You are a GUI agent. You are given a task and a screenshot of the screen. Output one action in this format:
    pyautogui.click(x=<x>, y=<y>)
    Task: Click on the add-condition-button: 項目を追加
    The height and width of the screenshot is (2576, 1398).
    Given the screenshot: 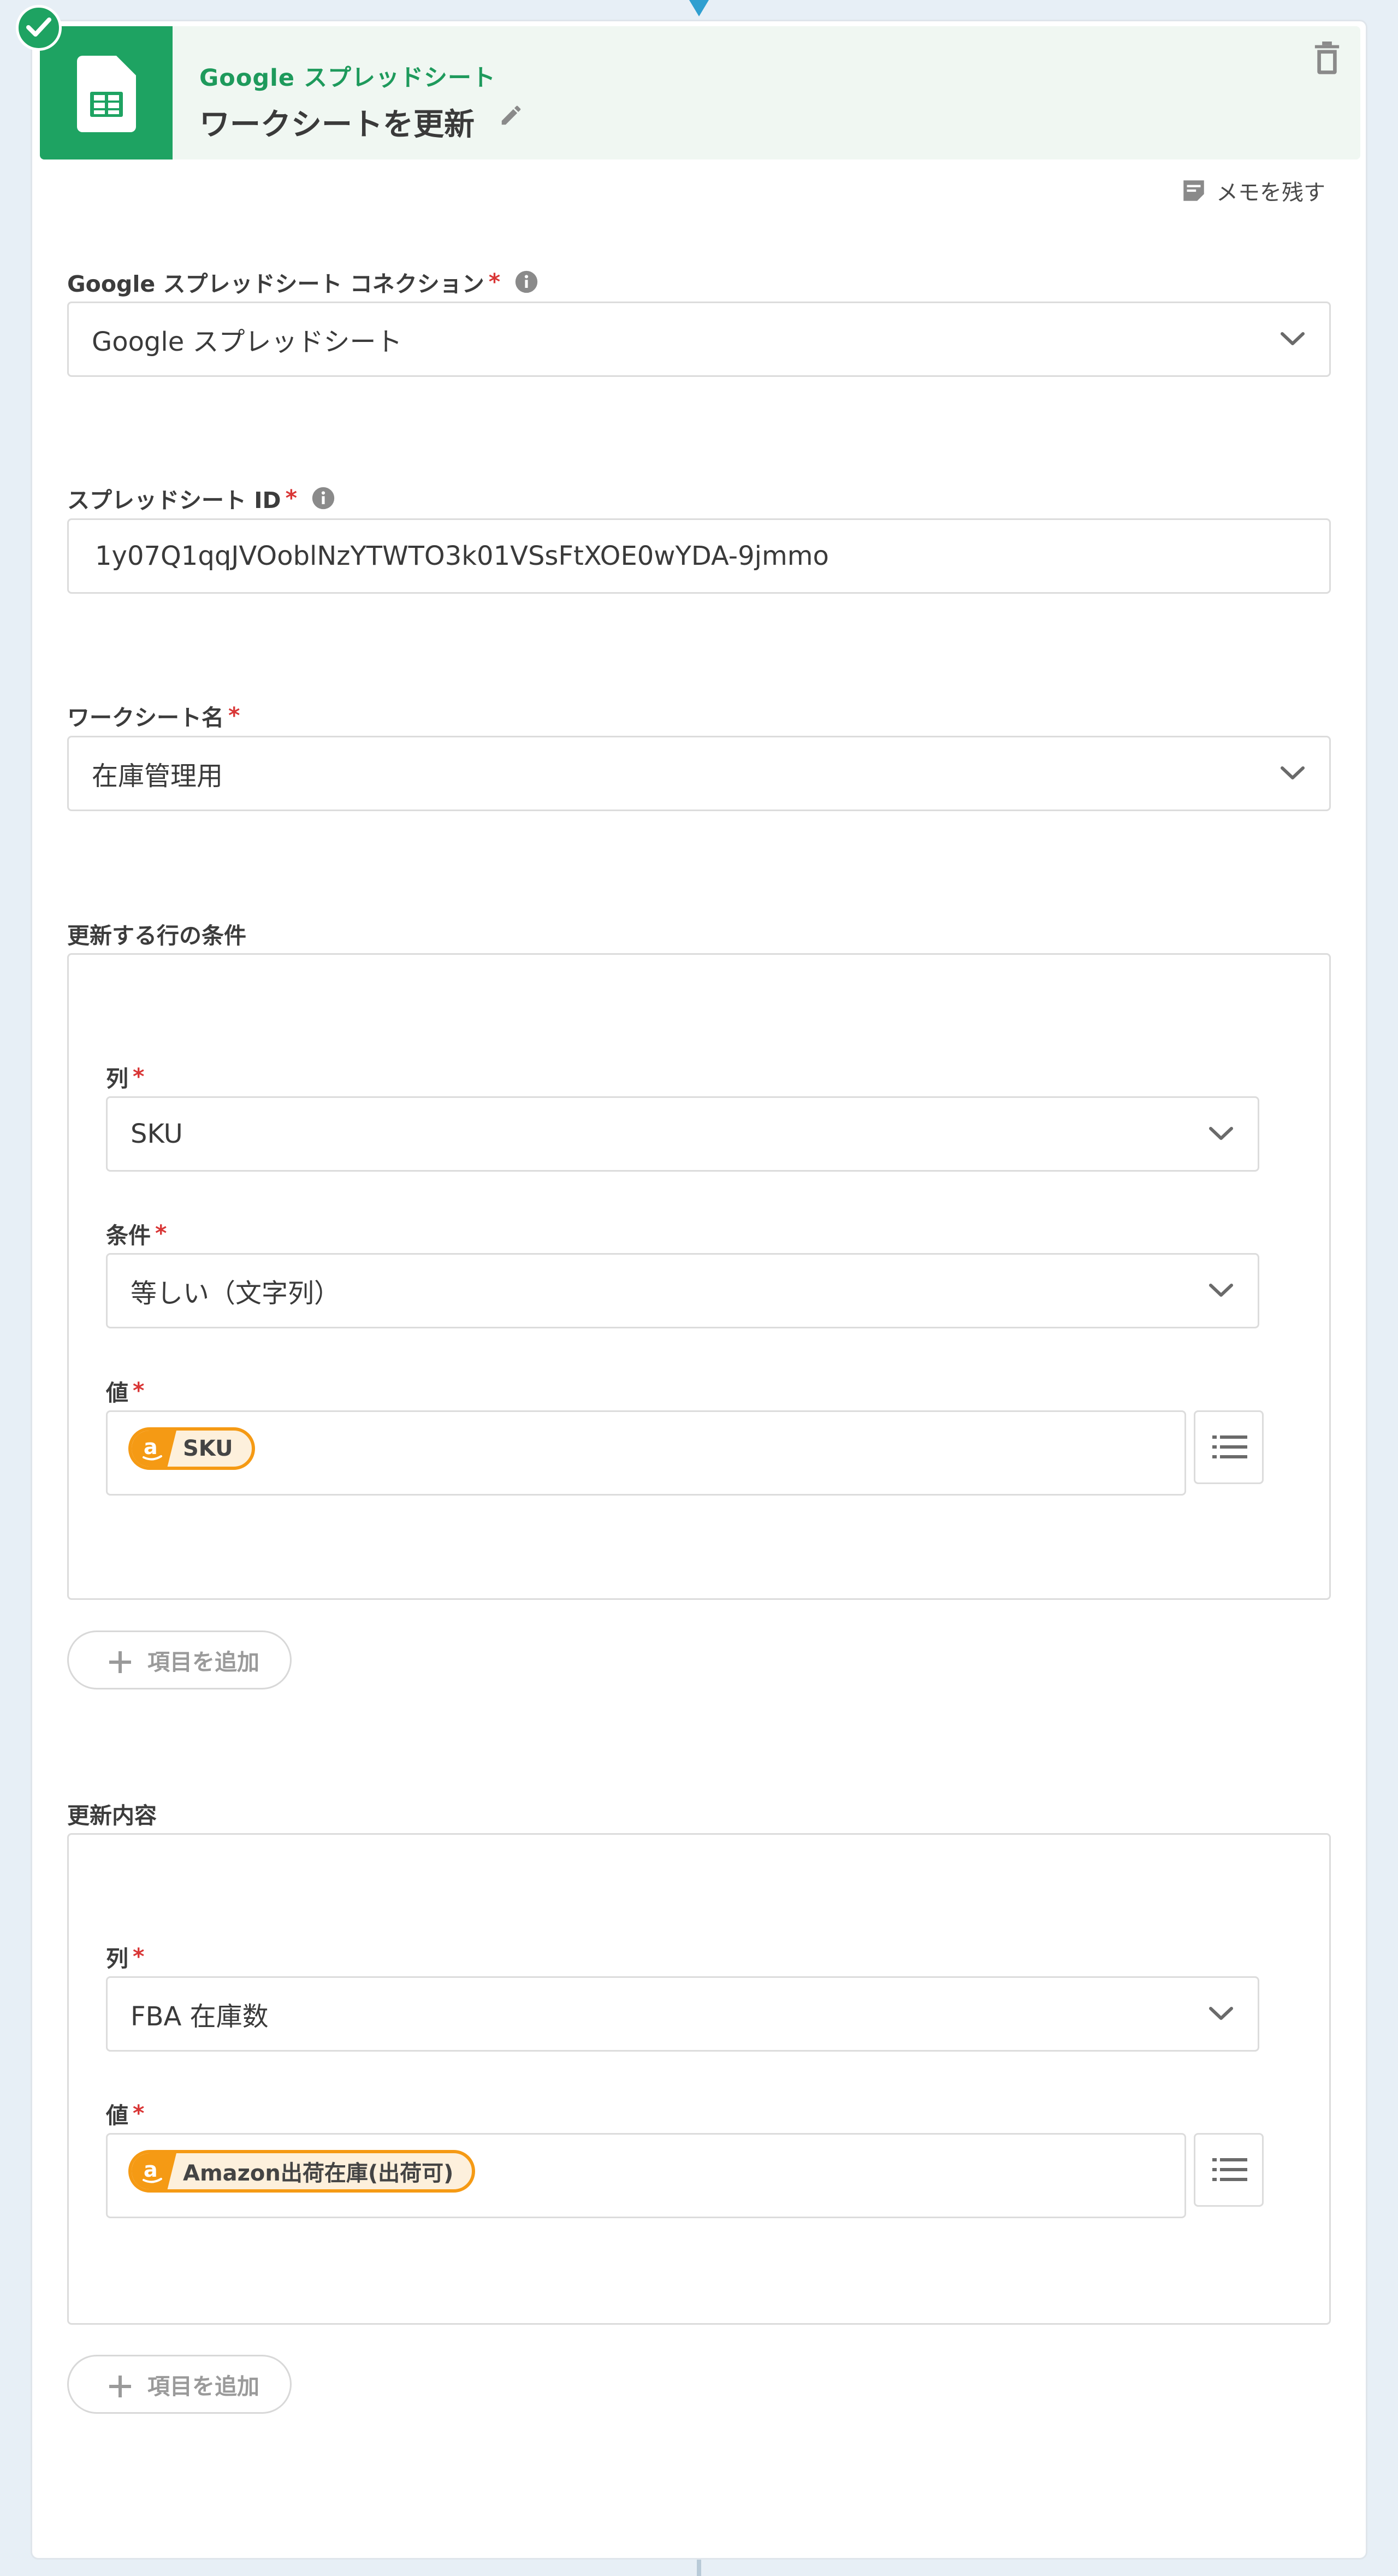 What is the action you would take?
    pyautogui.click(x=179, y=1659)
    